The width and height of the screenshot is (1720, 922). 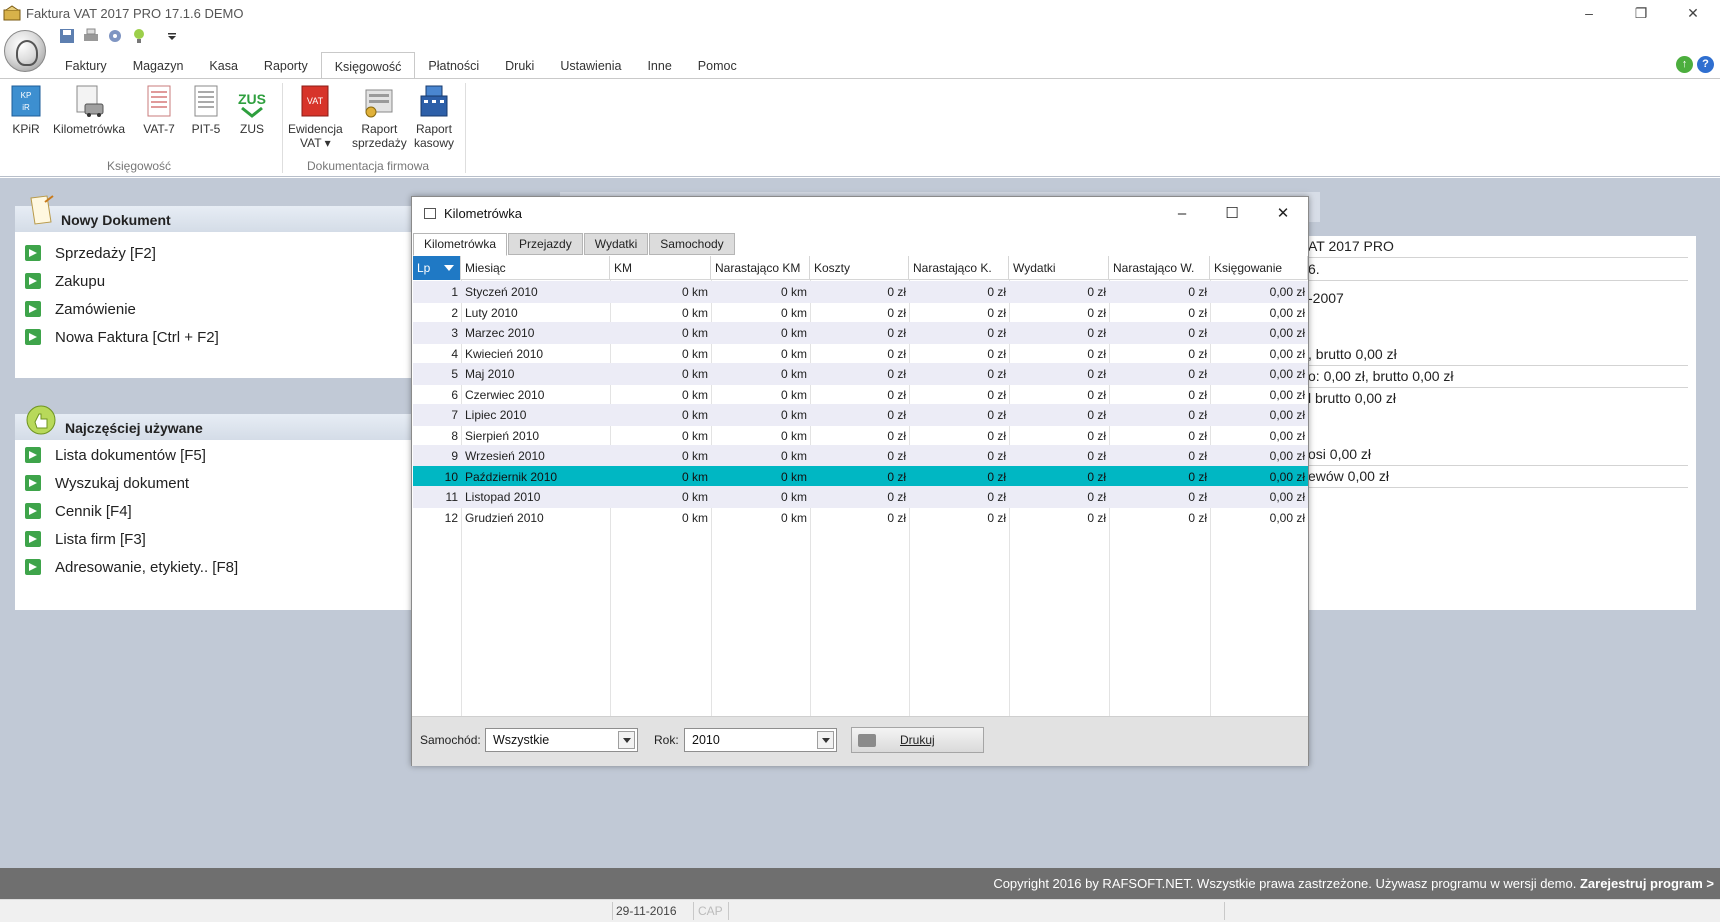 I want to click on register-link: Zarejestruj program >, so click(x=1647, y=883).